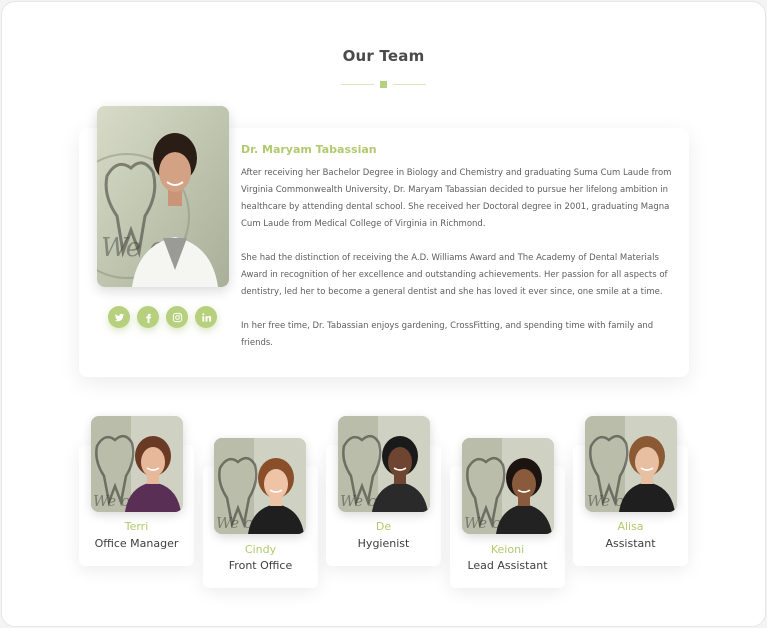 The height and width of the screenshot is (628, 767). Describe the element at coordinates (383, 84) in the screenshot. I see `title-divider-dot` at that location.